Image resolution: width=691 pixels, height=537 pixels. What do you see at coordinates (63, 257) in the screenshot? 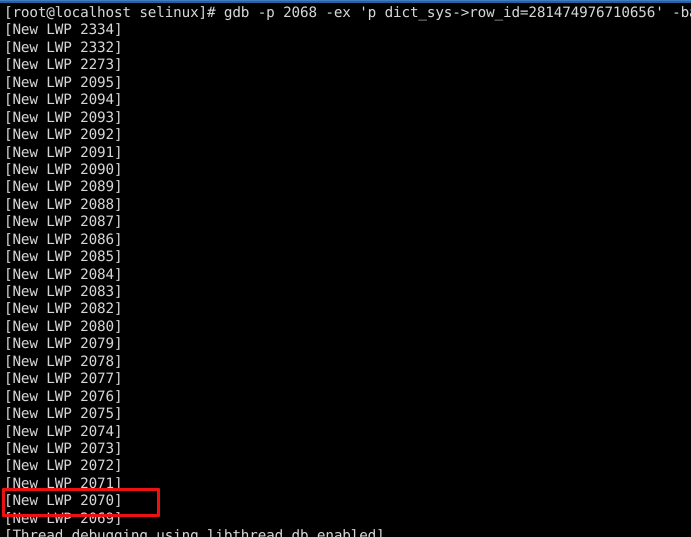
I see `terminal-output-line: [New LWP 2085]` at bounding box center [63, 257].